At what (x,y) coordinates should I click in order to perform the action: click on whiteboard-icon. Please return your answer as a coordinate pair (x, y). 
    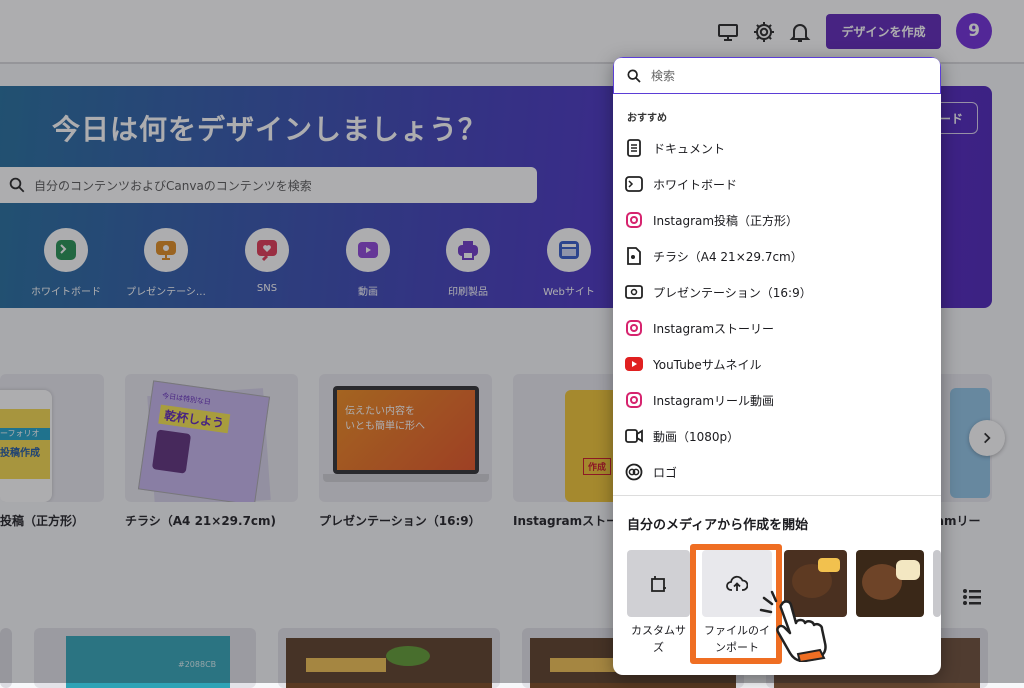
    Looking at the image, I should click on (634, 184).